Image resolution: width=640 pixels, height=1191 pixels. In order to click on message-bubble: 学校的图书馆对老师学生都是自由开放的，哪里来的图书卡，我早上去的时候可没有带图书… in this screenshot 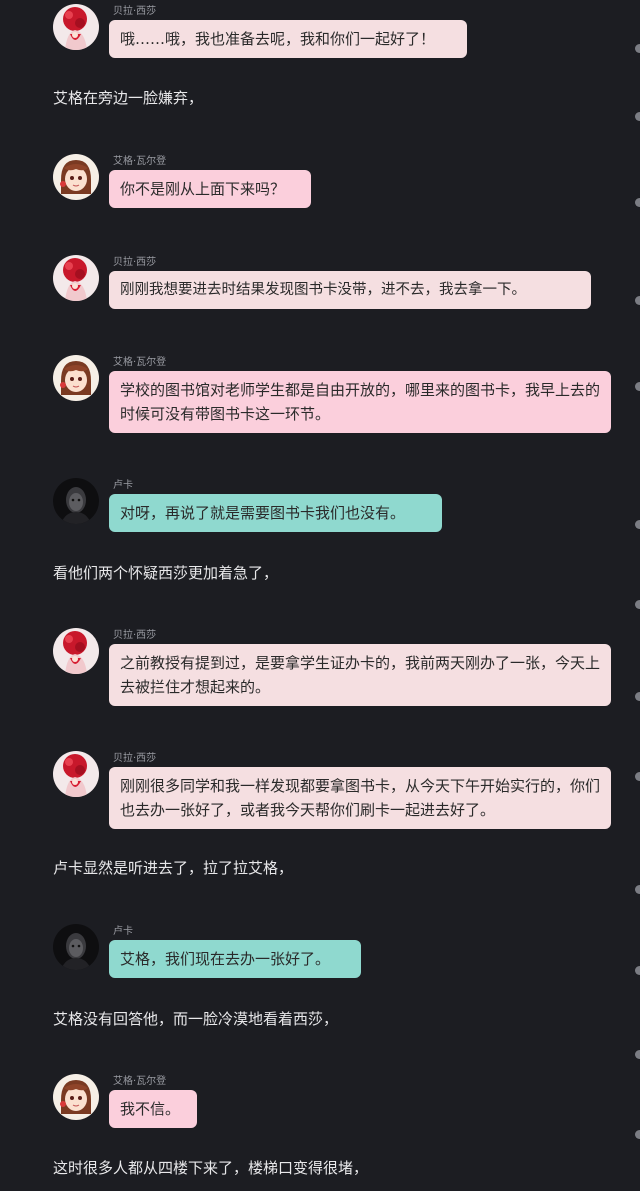, I will do `click(360, 402)`.